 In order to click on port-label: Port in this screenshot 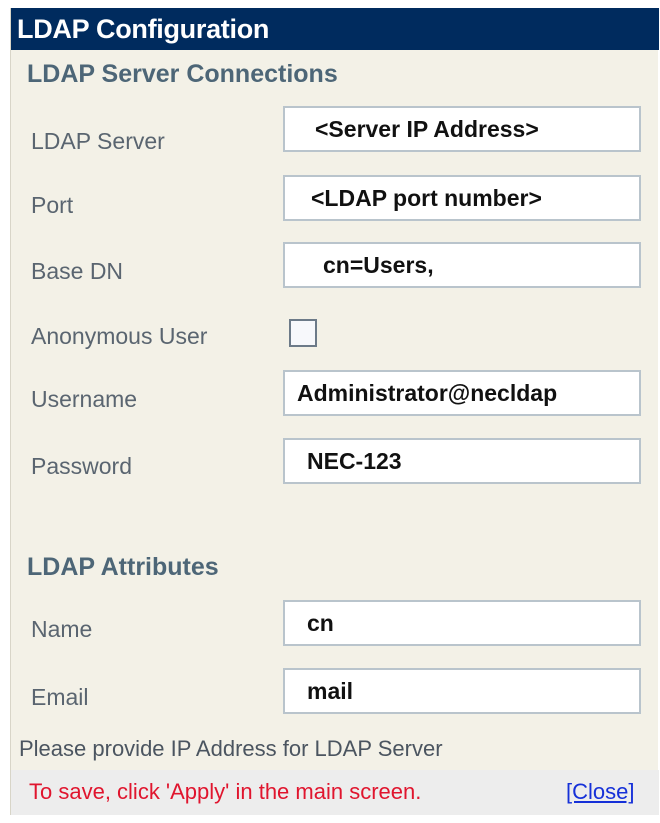, I will do `click(52, 205)`.